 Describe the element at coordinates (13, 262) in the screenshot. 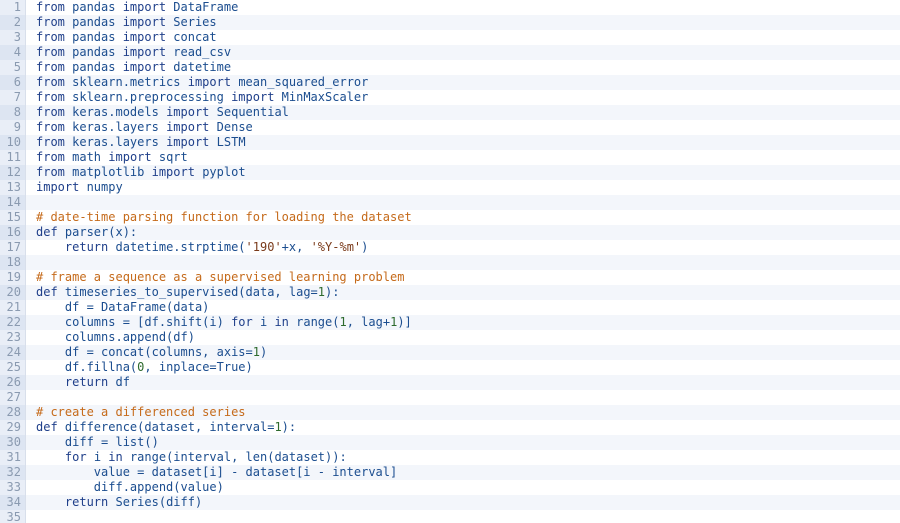

I see `line-number: 18` at that location.